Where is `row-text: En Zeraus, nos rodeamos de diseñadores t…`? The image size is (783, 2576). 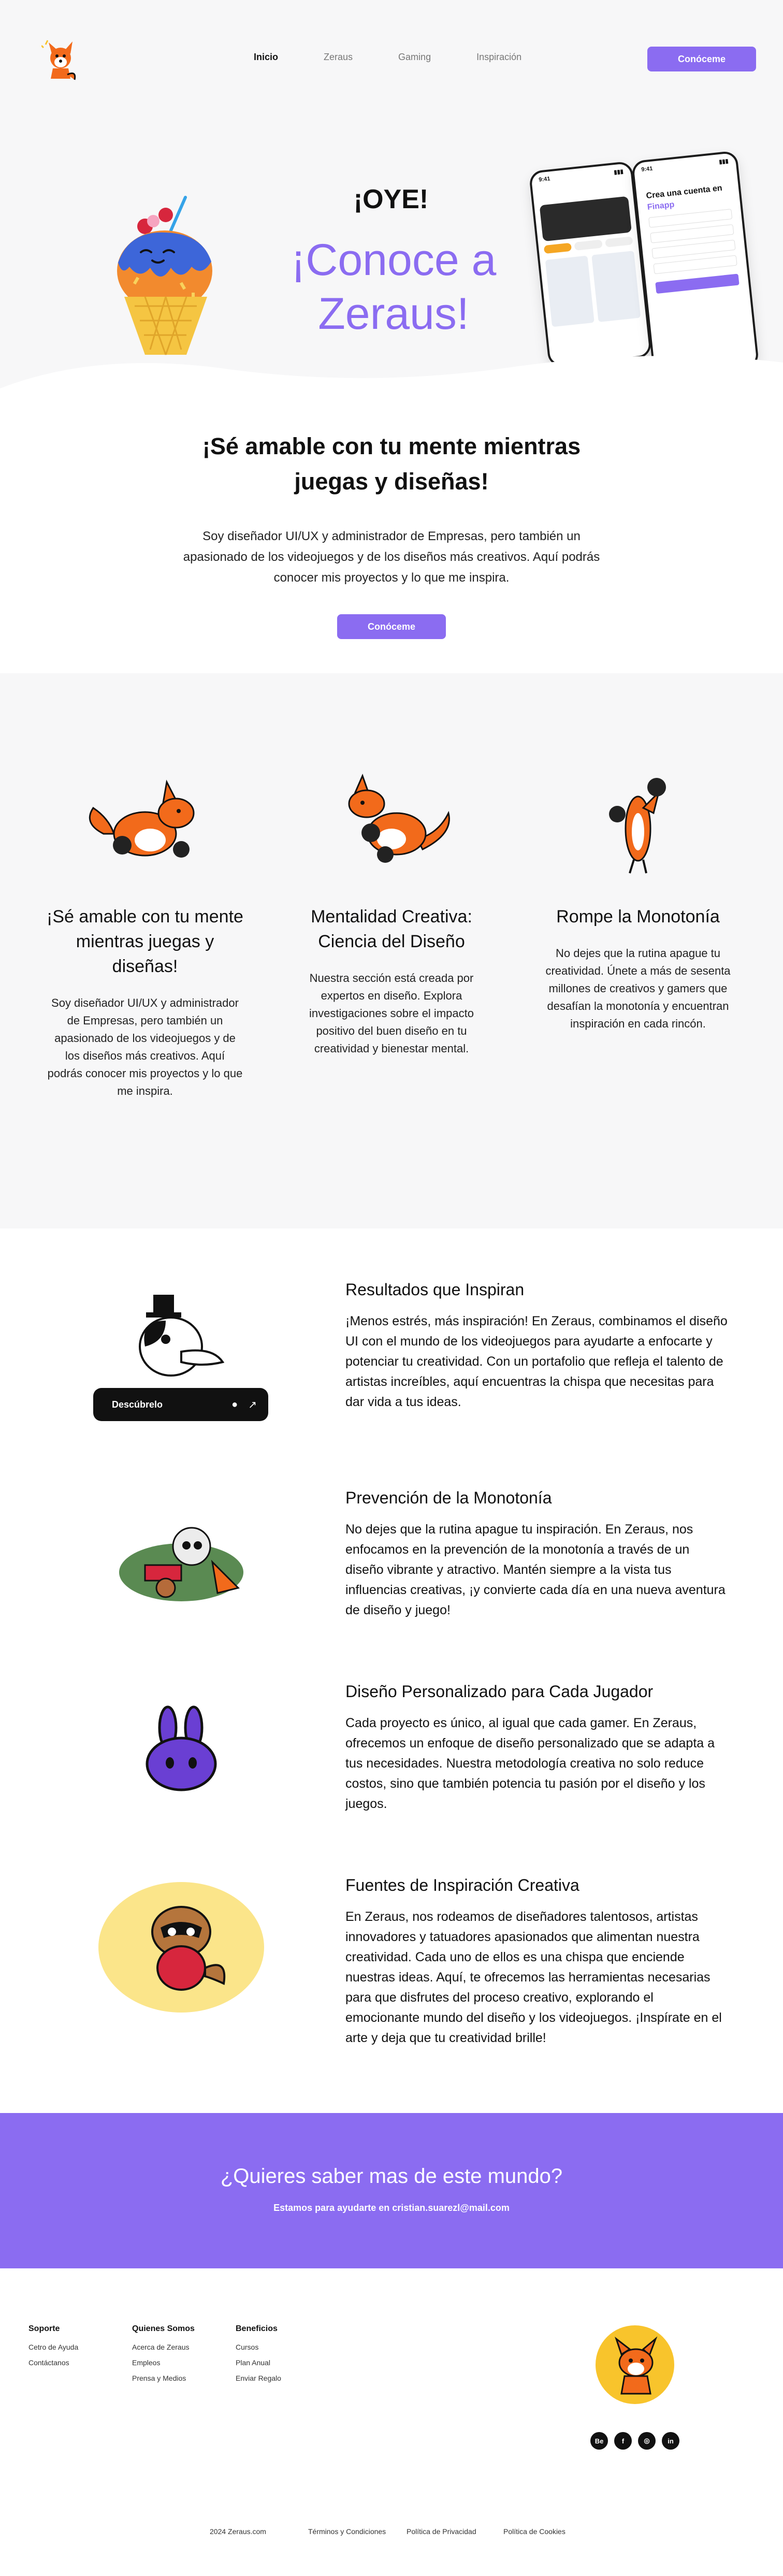
row-text: En Zeraus, nos rodeamos de diseñadores t… is located at coordinates (534, 1977).